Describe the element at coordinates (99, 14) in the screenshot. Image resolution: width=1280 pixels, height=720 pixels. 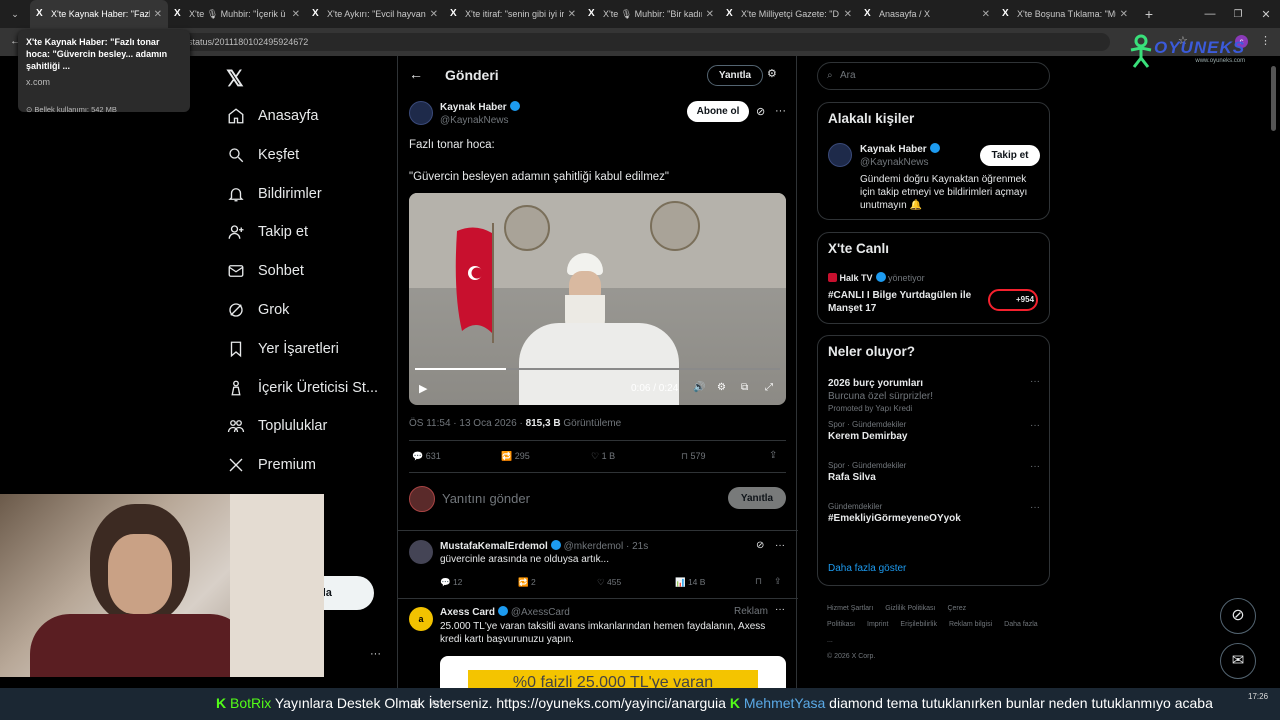
I see `browser-tab: X X'te Kaynak Haber: "Fazlı t ✕` at that location.